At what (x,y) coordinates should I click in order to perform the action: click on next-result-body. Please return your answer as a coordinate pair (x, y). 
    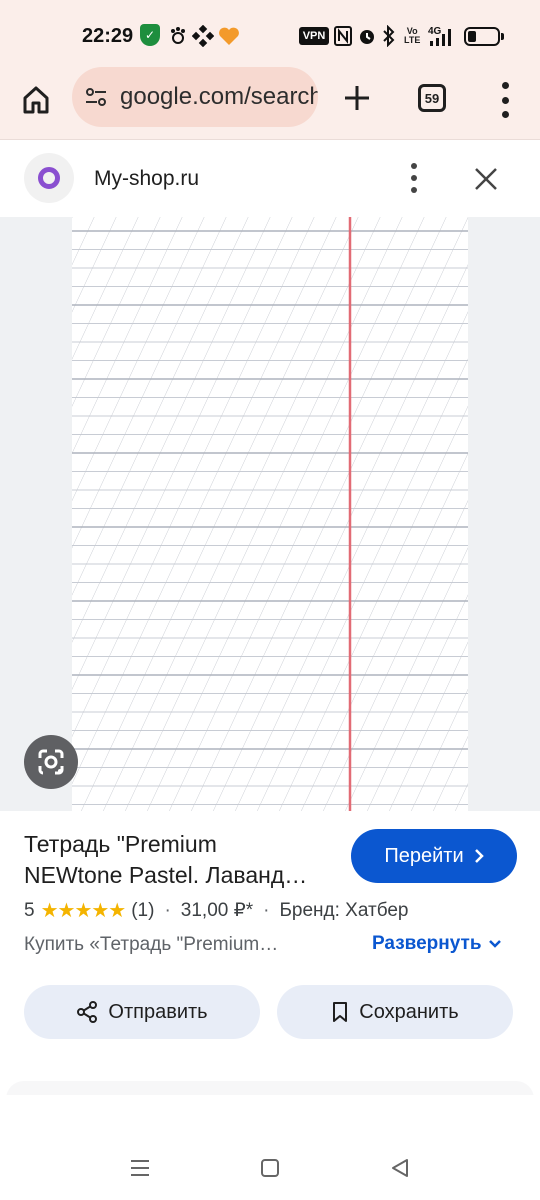
    Looking at the image, I should click on (270, 1115).